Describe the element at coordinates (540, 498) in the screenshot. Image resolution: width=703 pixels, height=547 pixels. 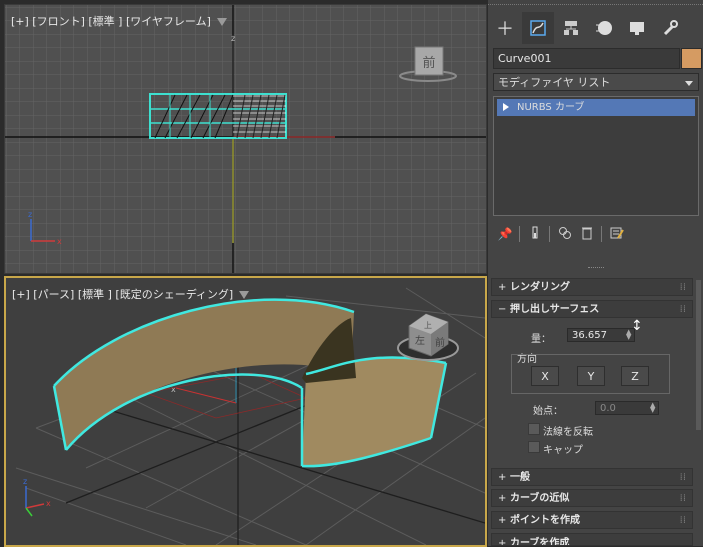
I see `rollout-curve-approx-label: カーブの近似` at that location.